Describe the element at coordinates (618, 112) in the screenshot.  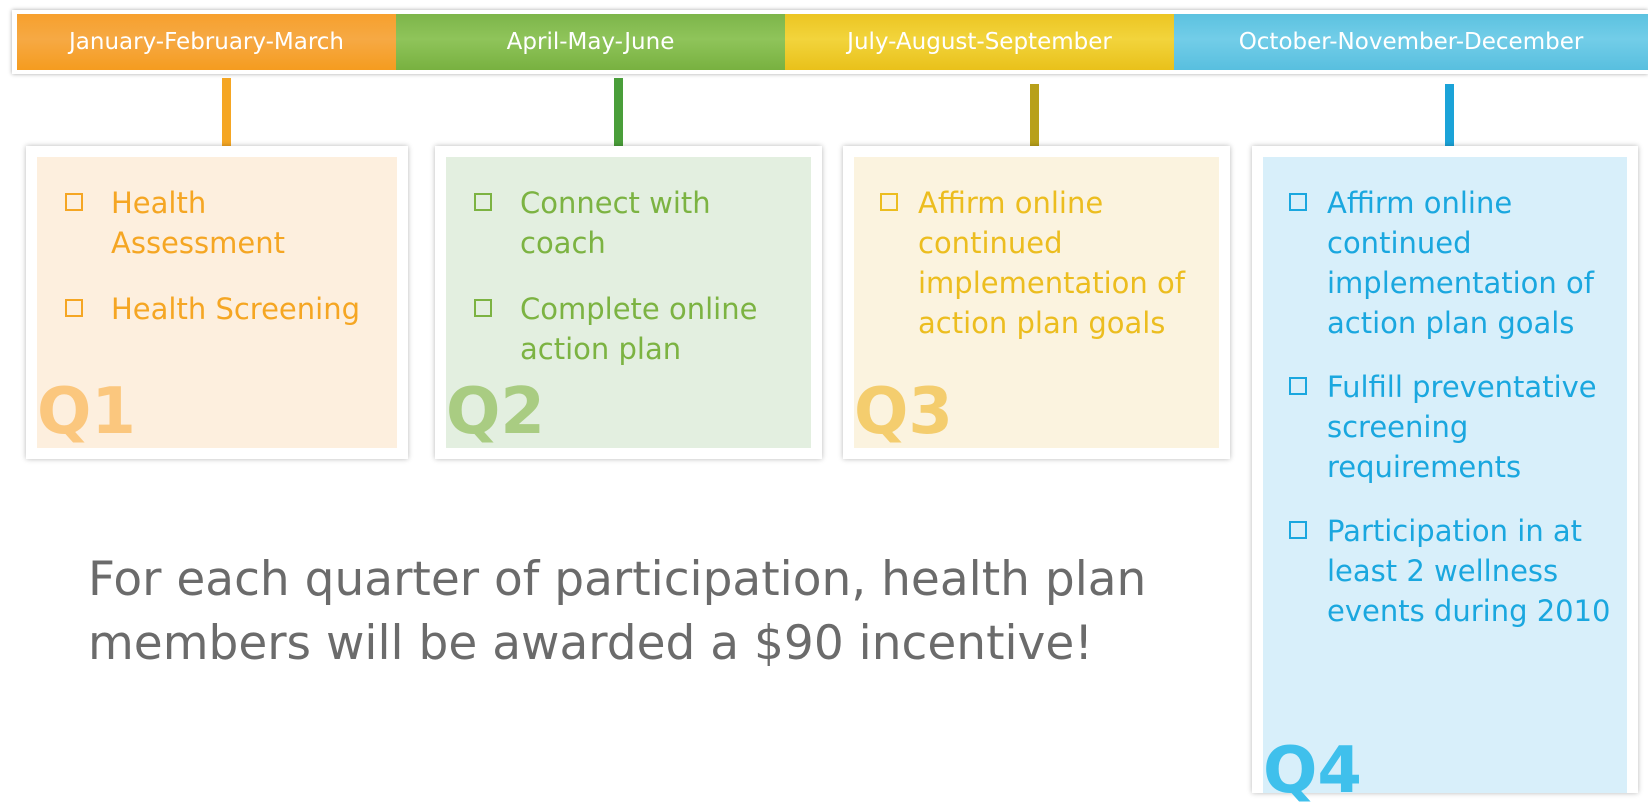
I see `connector-line-q2` at that location.